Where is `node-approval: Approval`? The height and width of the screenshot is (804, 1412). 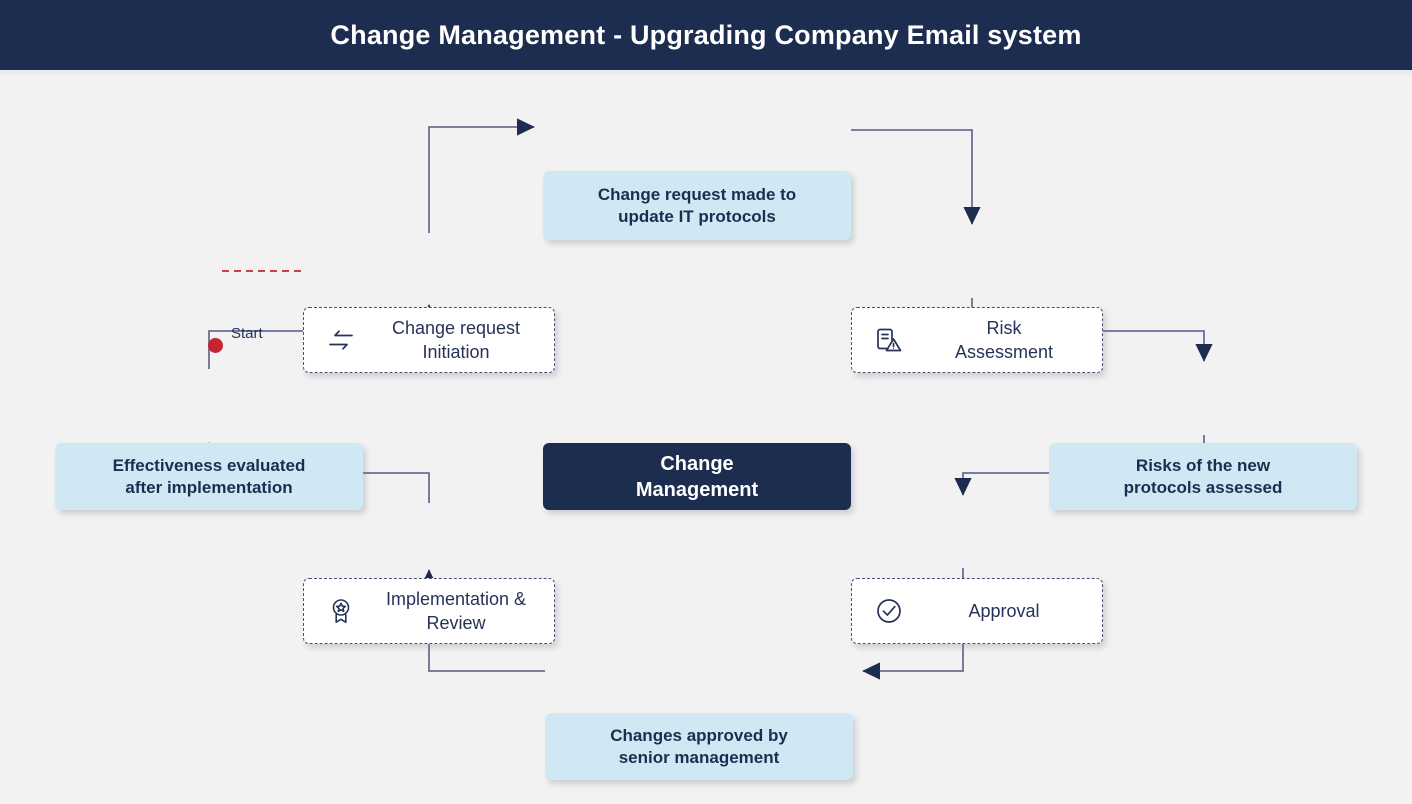
node-approval: Approval is located at coordinates (977, 611).